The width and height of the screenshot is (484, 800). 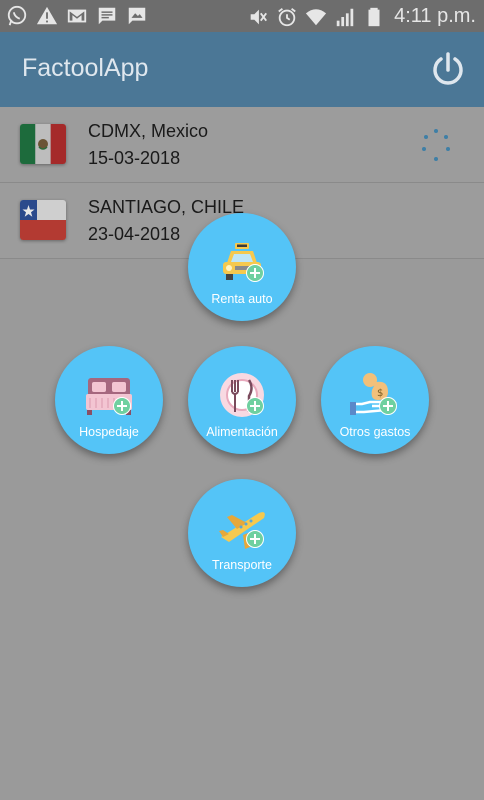 What do you see at coordinates (85, 68) in the screenshot?
I see `app-title: FactoolApp` at bounding box center [85, 68].